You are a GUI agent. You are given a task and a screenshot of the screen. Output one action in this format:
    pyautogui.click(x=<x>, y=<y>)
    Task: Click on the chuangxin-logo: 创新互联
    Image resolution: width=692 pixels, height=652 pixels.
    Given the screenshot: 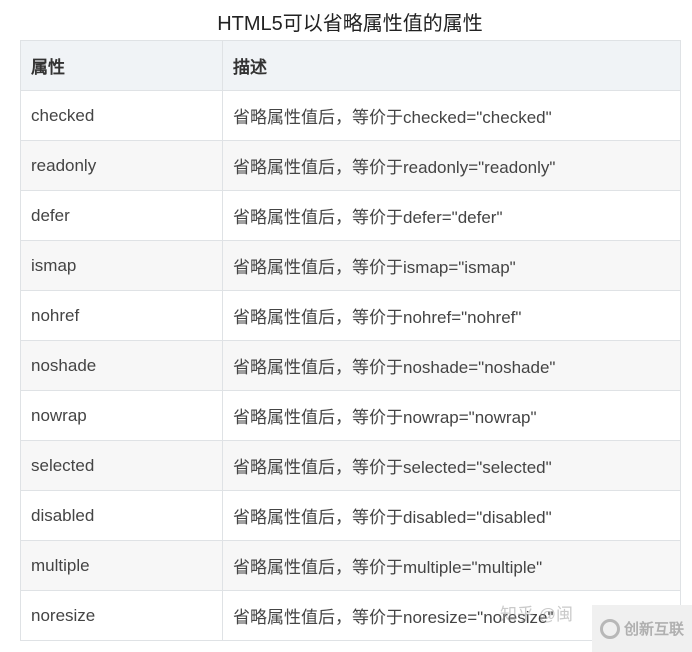 What is the action you would take?
    pyautogui.click(x=642, y=628)
    